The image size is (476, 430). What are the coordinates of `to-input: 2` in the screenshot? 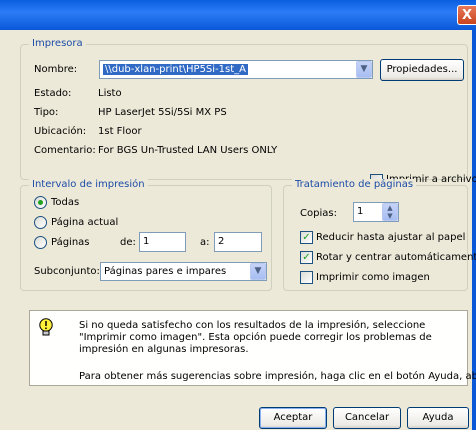 It's located at (238, 242).